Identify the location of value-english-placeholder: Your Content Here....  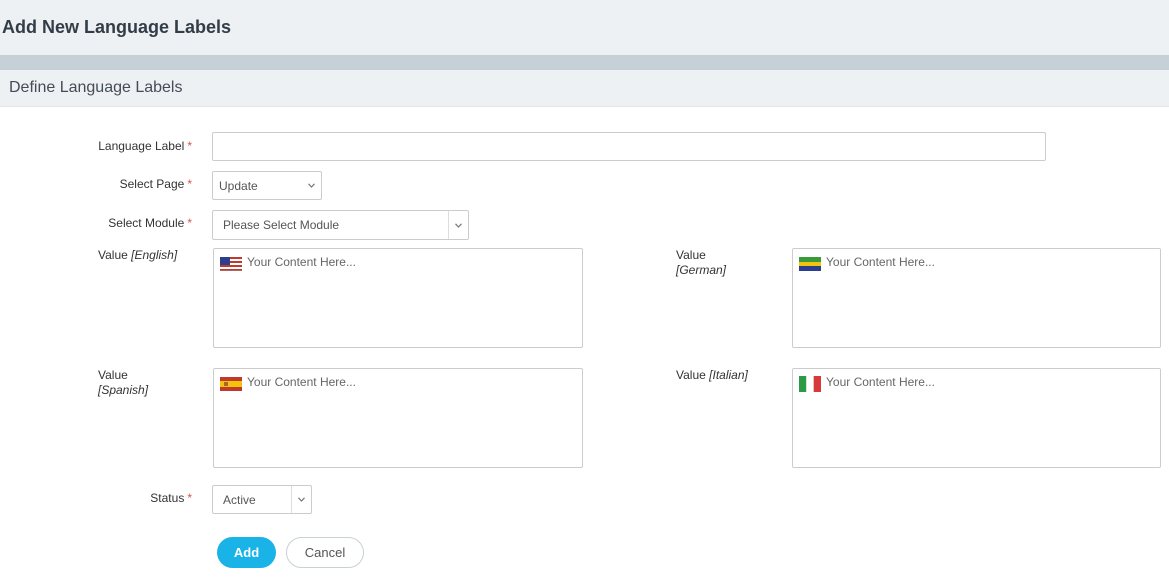
(301, 262).